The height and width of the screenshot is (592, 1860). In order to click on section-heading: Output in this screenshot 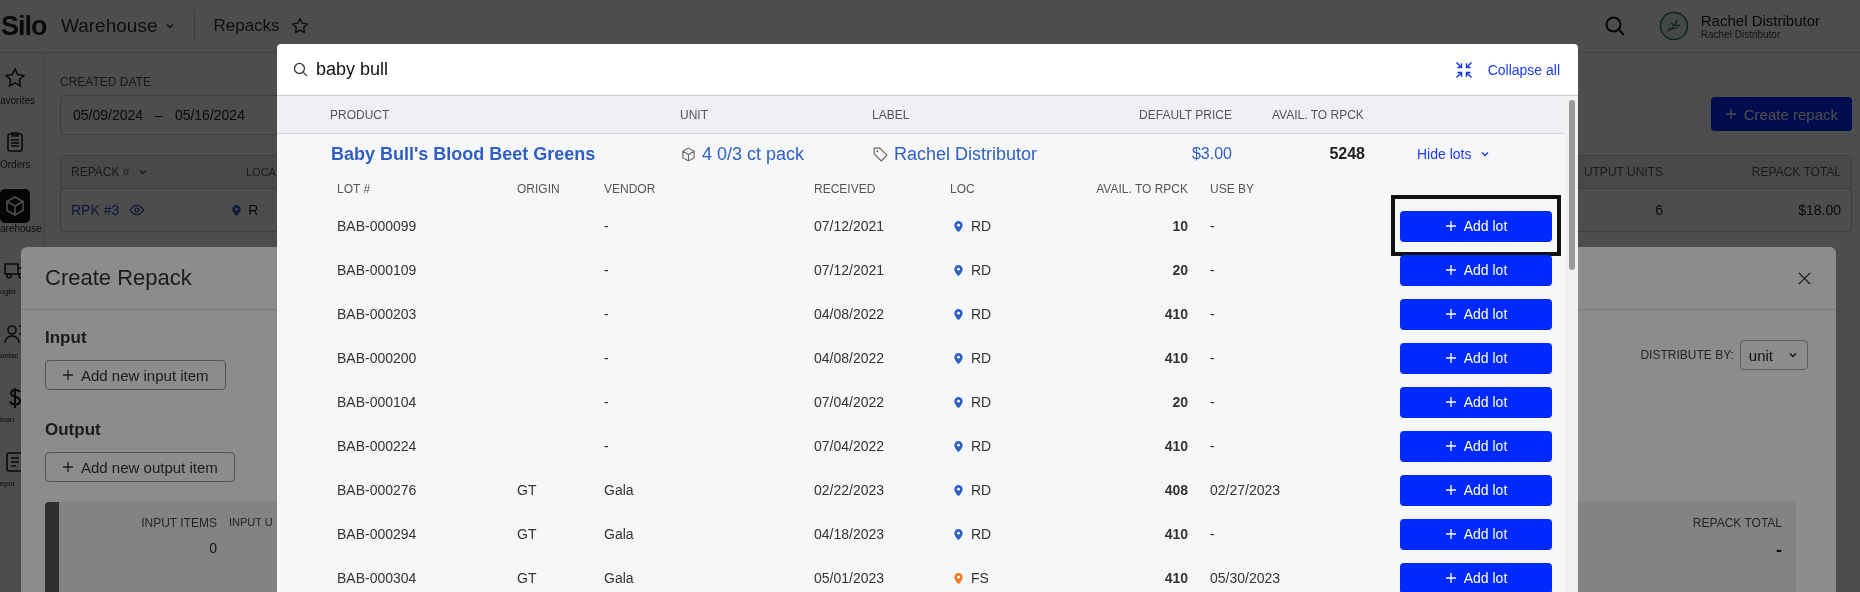, I will do `click(73, 430)`.